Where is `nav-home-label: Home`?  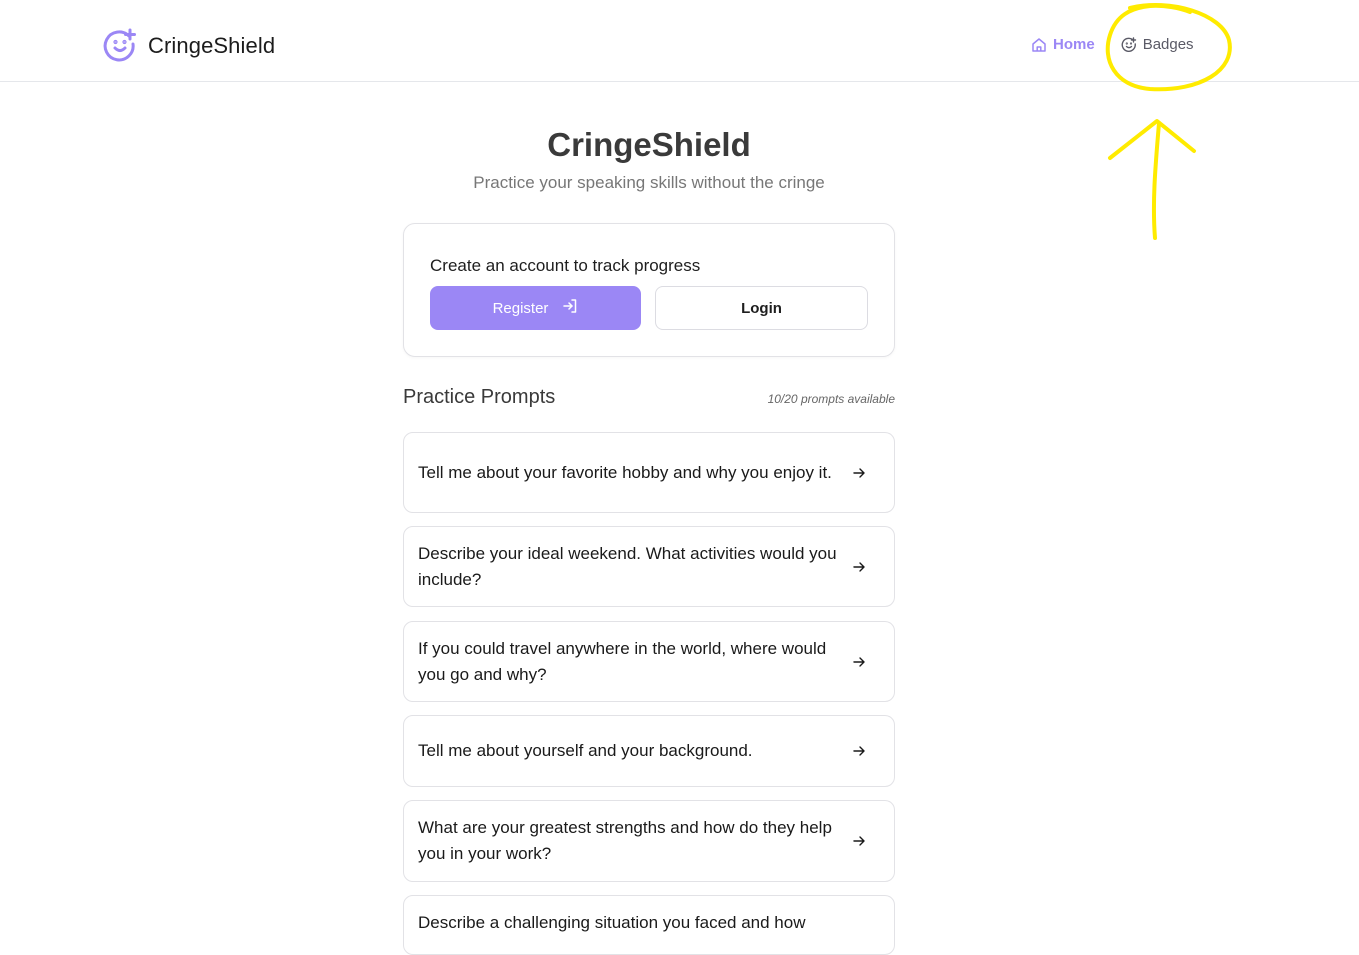 nav-home-label: Home is located at coordinates (1074, 44).